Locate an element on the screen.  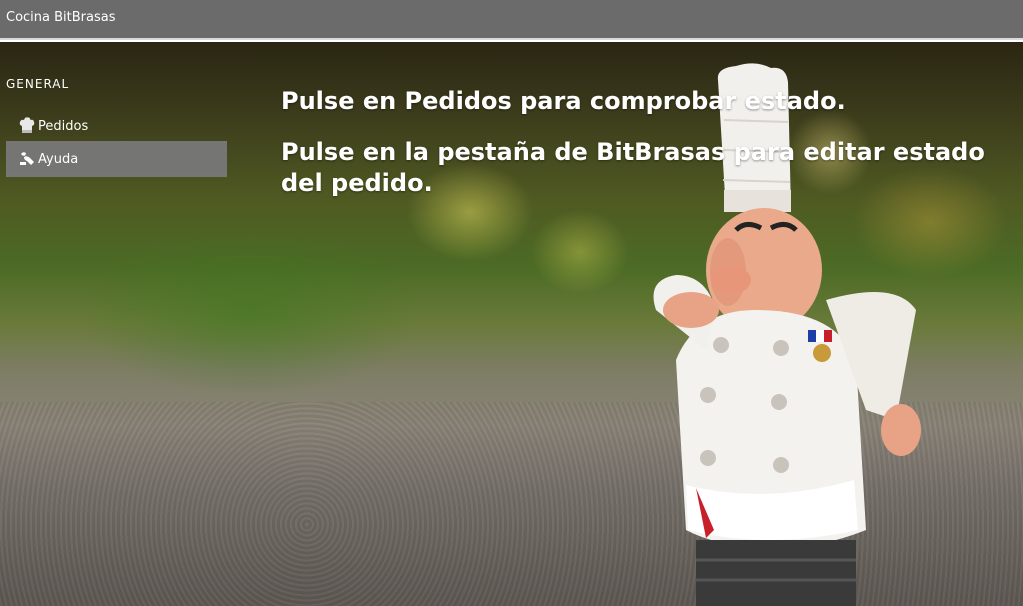
help-icon is located at coordinates (27, 158).